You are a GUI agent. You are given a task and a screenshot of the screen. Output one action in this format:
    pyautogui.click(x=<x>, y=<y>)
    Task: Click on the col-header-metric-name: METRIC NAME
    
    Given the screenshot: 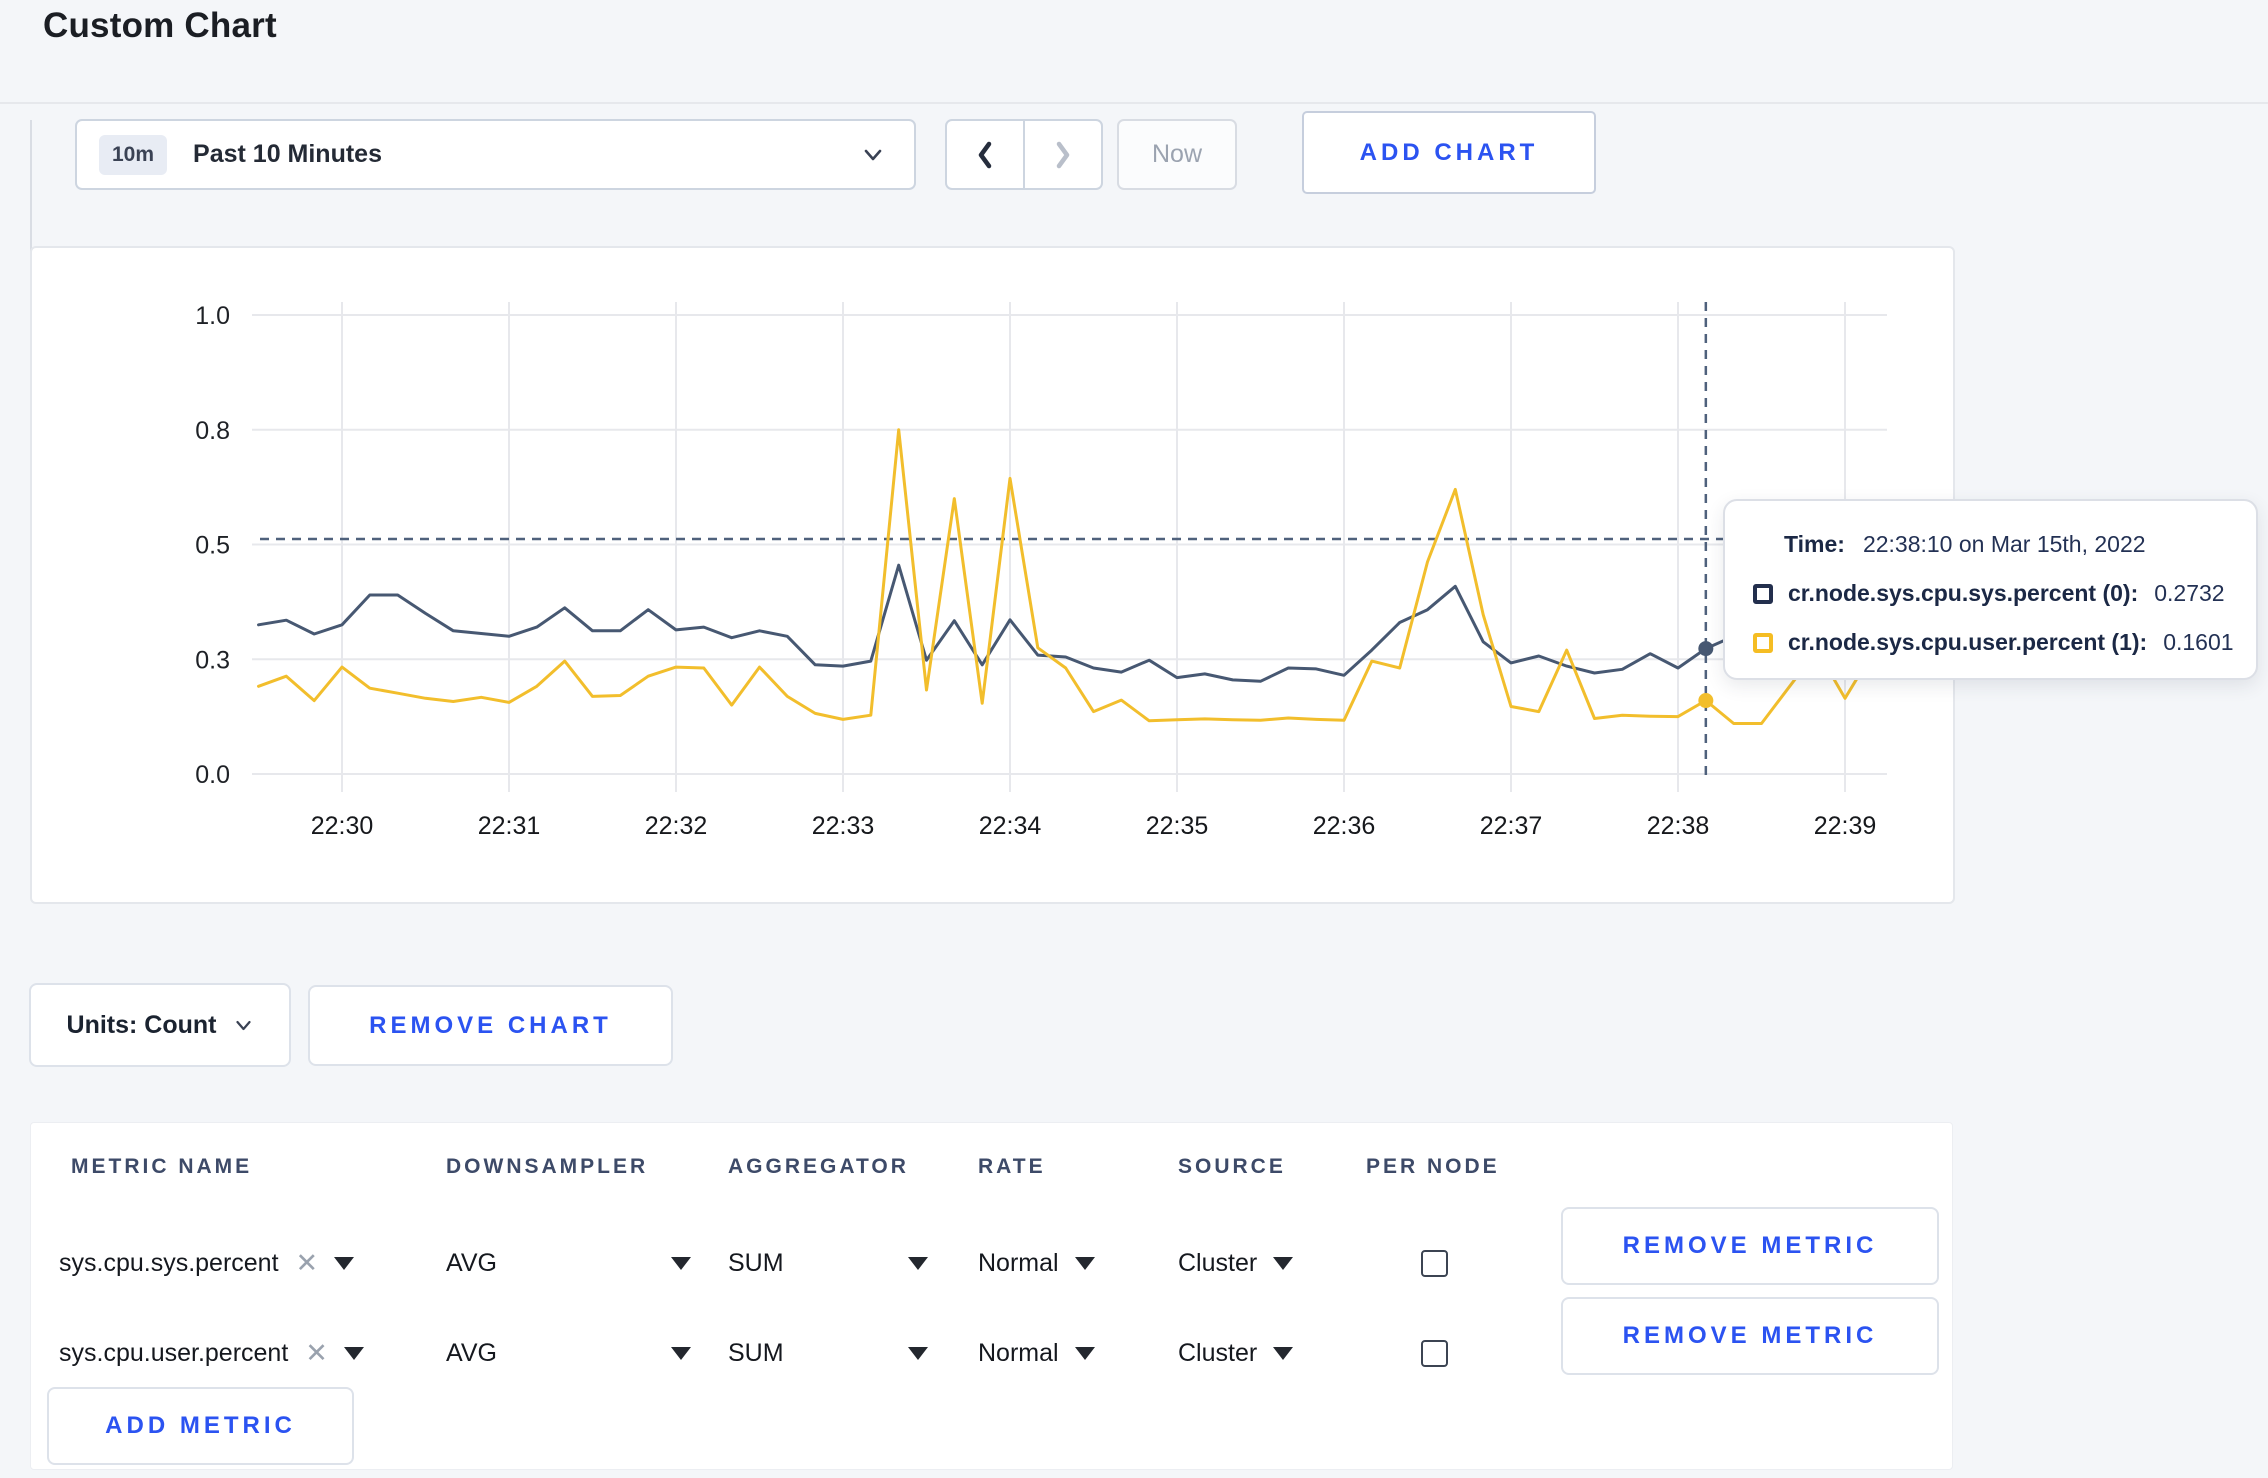 What is the action you would take?
    pyautogui.click(x=162, y=1166)
    